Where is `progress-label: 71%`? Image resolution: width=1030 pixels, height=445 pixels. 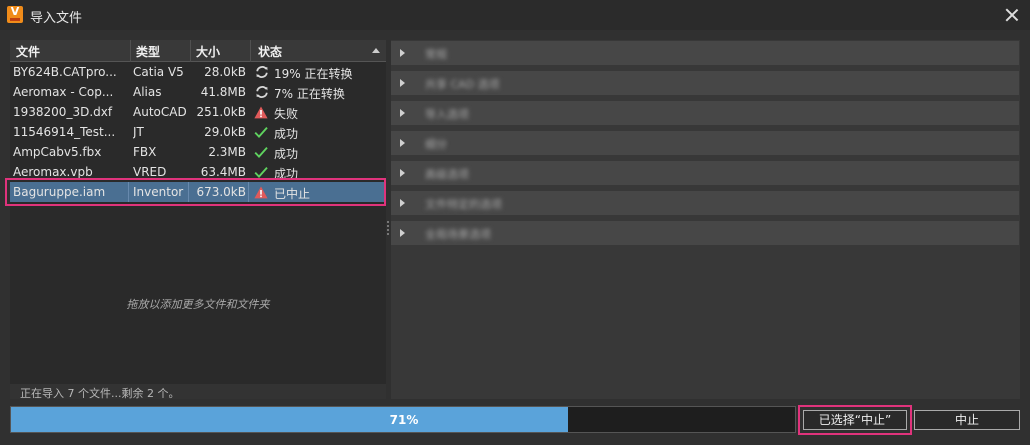
progress-label: 71% is located at coordinates (404, 420).